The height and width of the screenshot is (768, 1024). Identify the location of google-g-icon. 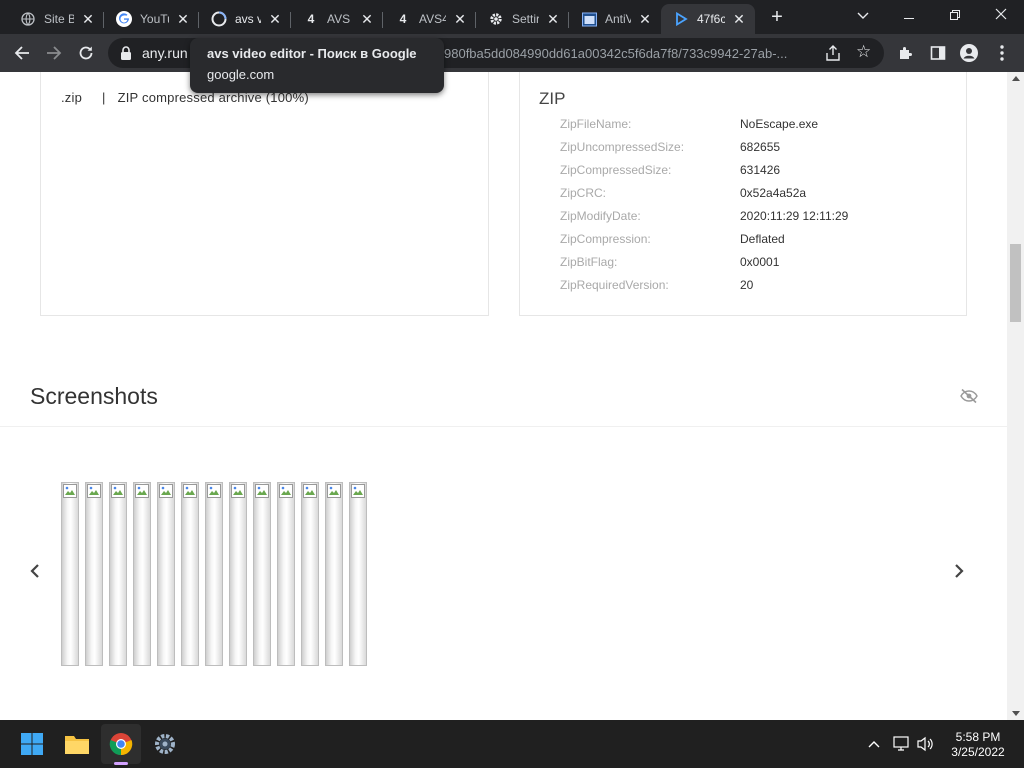
(124, 19).